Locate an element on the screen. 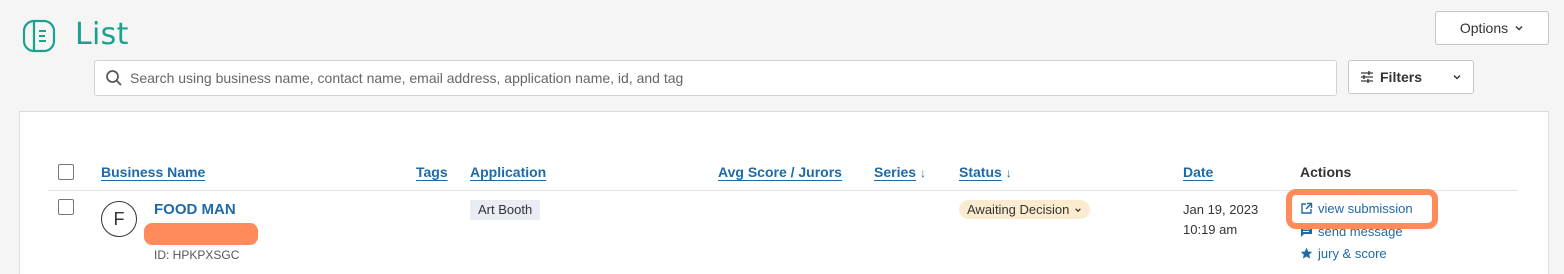 This screenshot has width=1564, height=274. status-label: Awaiting Decision is located at coordinates (1018, 209).